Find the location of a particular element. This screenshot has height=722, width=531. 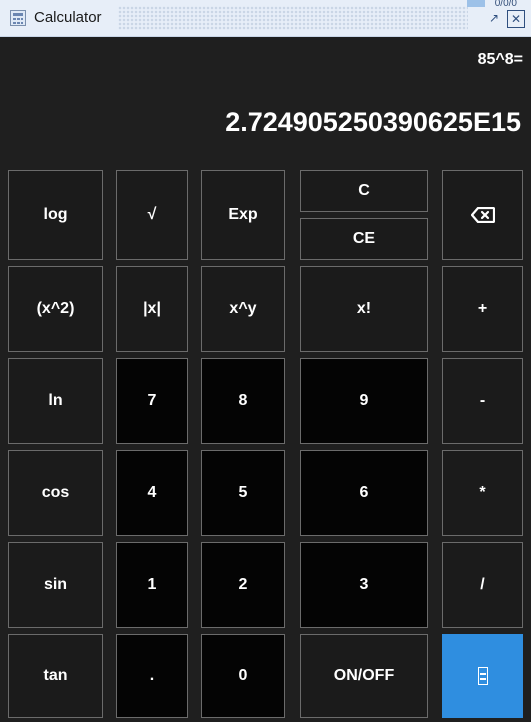

decimal-point-button: . is located at coordinates (152, 676).